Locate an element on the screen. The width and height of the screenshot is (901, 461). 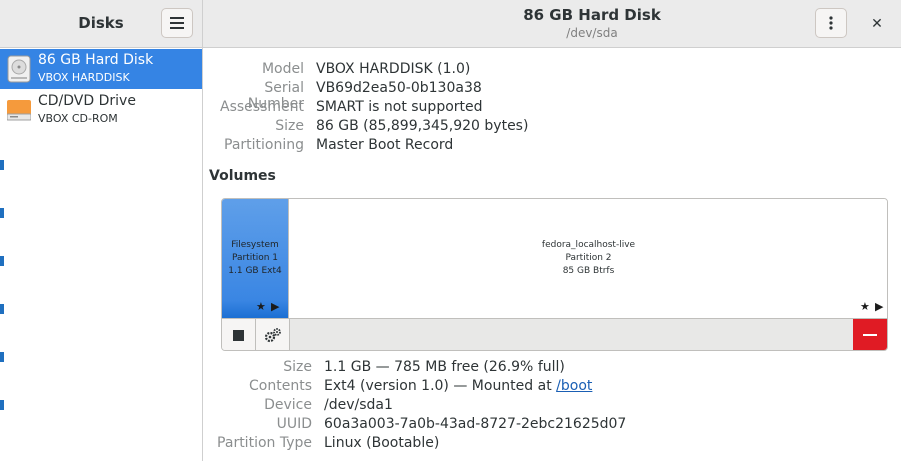
volumes-toolbar is located at coordinates (554, 334).